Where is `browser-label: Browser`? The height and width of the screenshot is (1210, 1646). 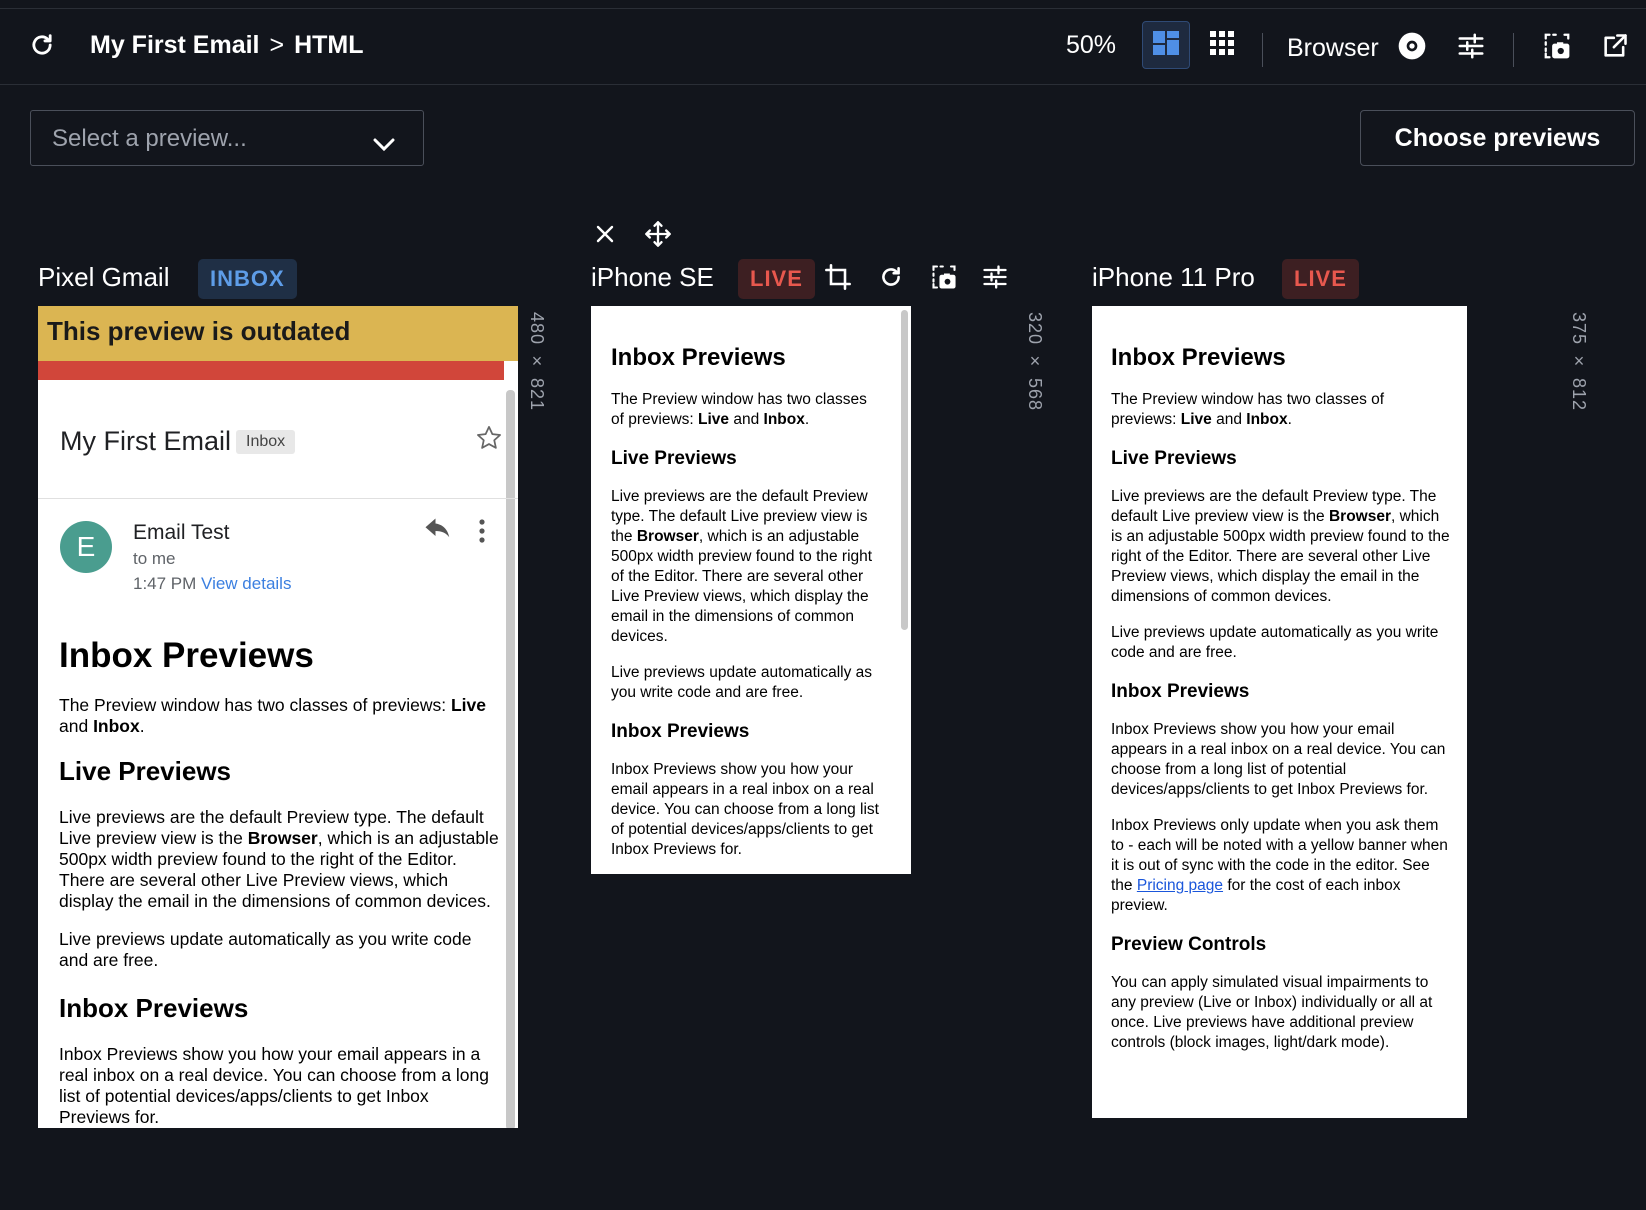
browser-label: Browser is located at coordinates (1333, 48).